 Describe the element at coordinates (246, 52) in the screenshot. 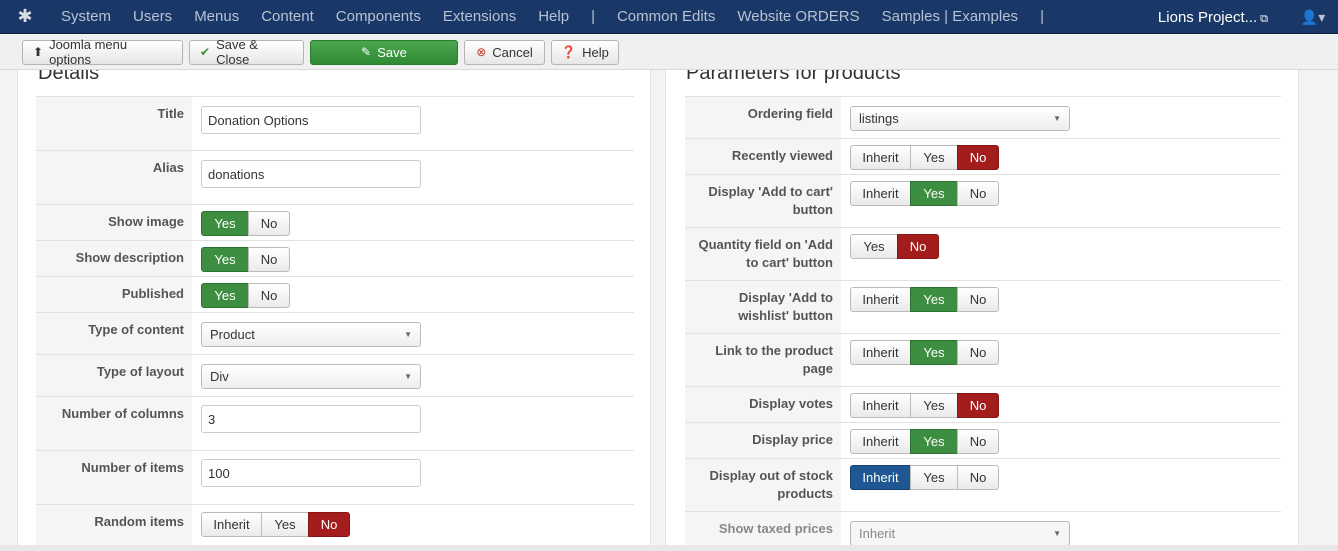

I see `save-close-button: ✔ Save & Close` at that location.